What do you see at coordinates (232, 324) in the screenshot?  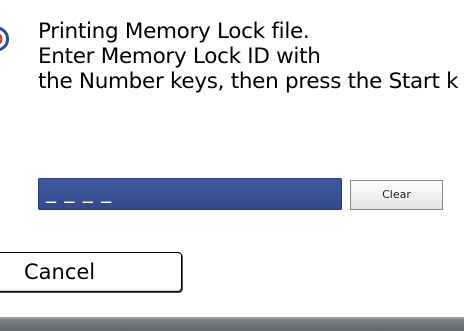 I see `bottom-status-bar` at bounding box center [232, 324].